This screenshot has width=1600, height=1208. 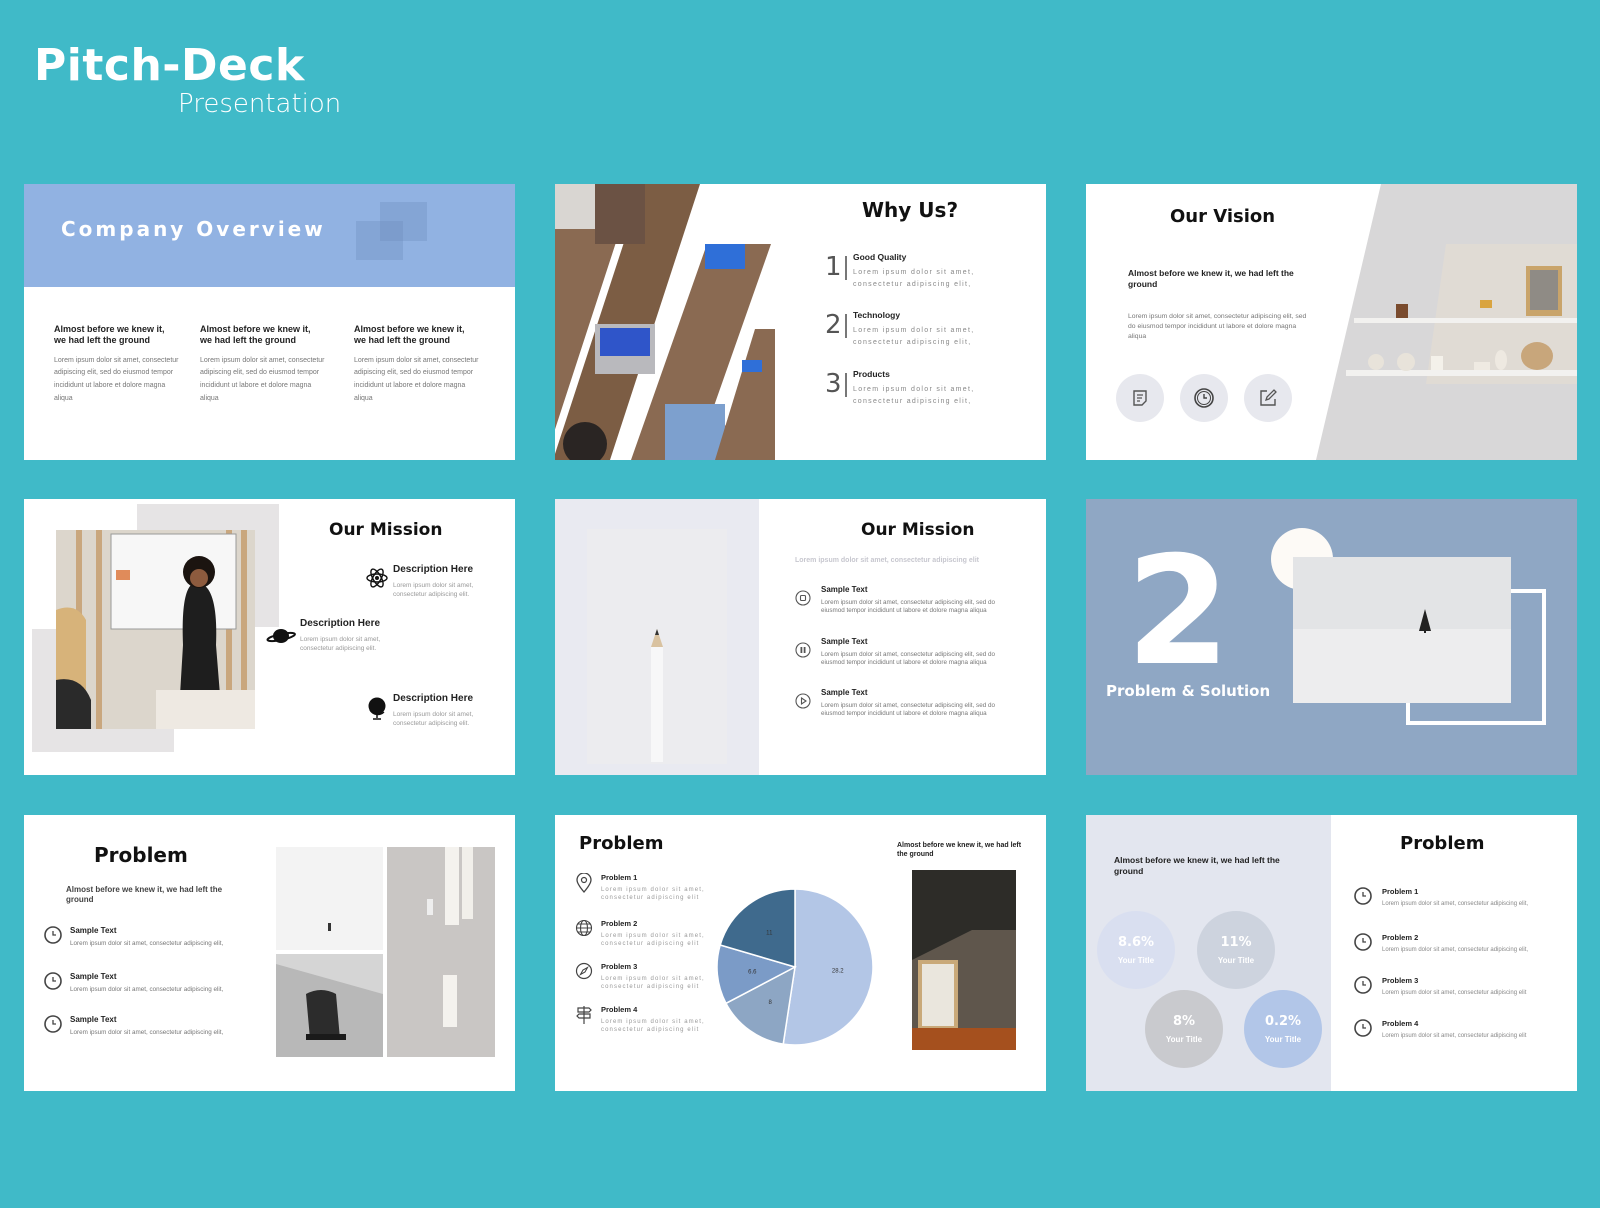 What do you see at coordinates (1223, 216) in the screenshot?
I see `slide-title: Our Vision` at bounding box center [1223, 216].